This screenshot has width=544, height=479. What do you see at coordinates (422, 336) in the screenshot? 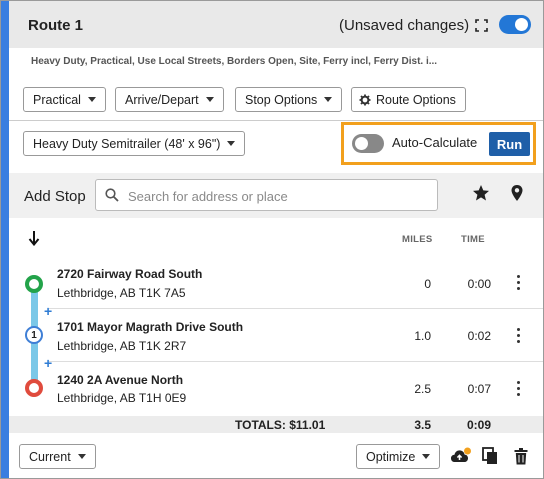
I see `stop-miles: 1.0` at bounding box center [422, 336].